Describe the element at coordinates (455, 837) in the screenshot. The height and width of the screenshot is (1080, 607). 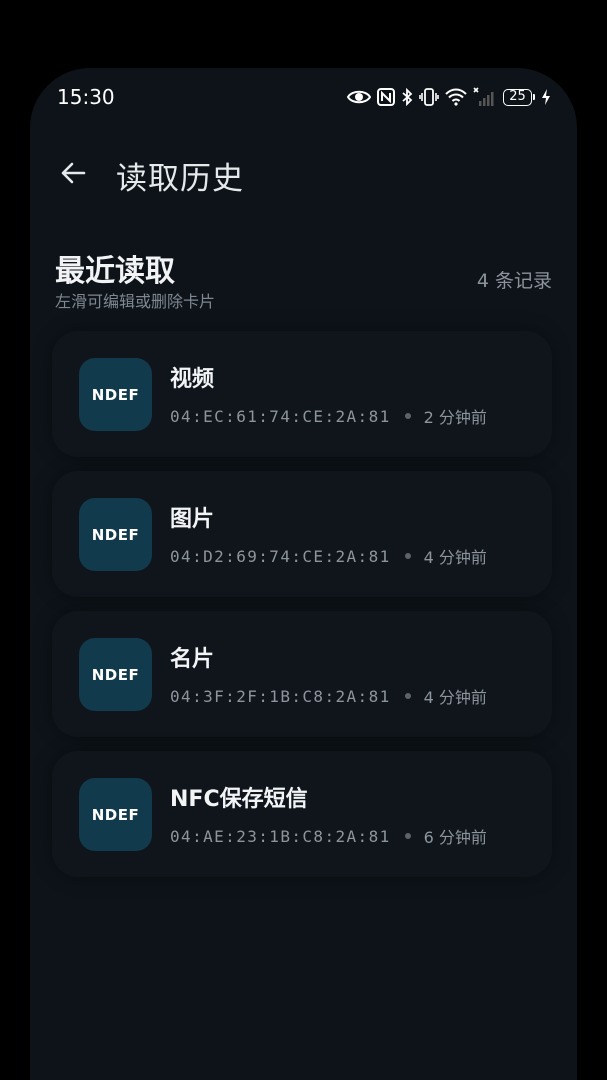
I see `record-time: 6 分钟前` at that location.